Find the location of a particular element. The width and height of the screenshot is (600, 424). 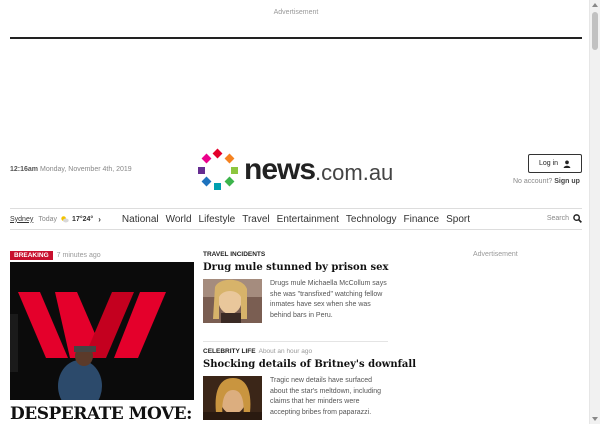

login-button: Log in is located at coordinates (555, 163).